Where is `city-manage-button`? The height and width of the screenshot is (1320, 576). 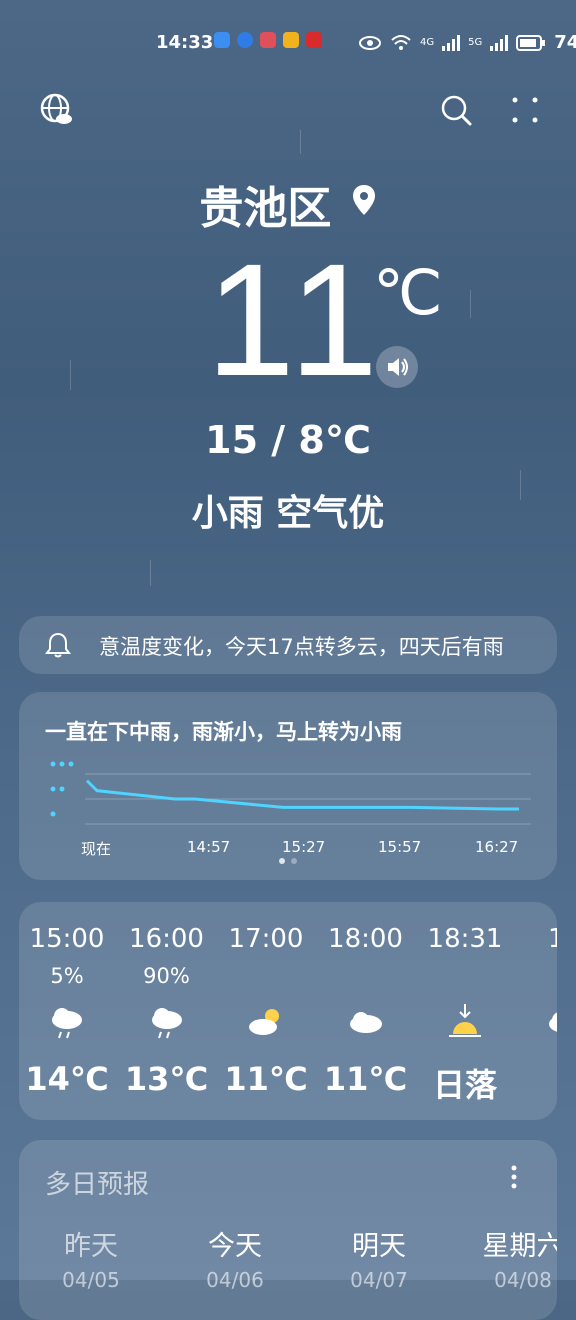 city-manage-button is located at coordinates (58, 110).